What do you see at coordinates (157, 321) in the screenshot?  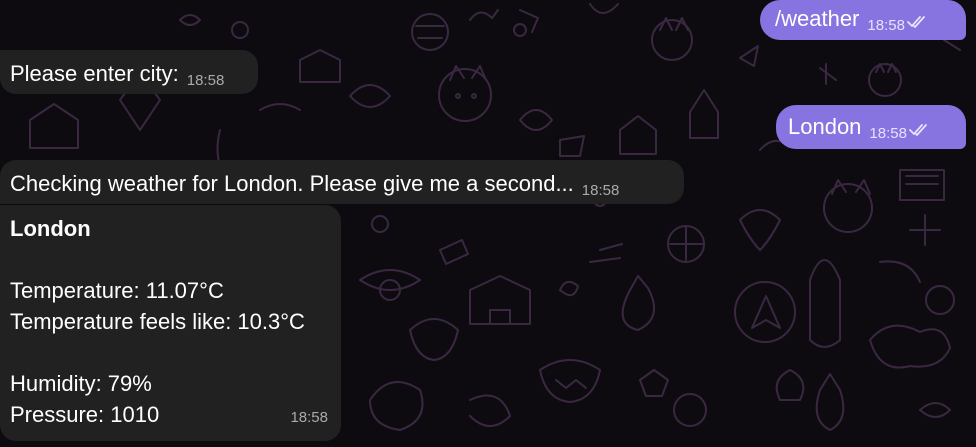 I see `weather-feels-like: Temperature feels like: 10.3°C` at bounding box center [157, 321].